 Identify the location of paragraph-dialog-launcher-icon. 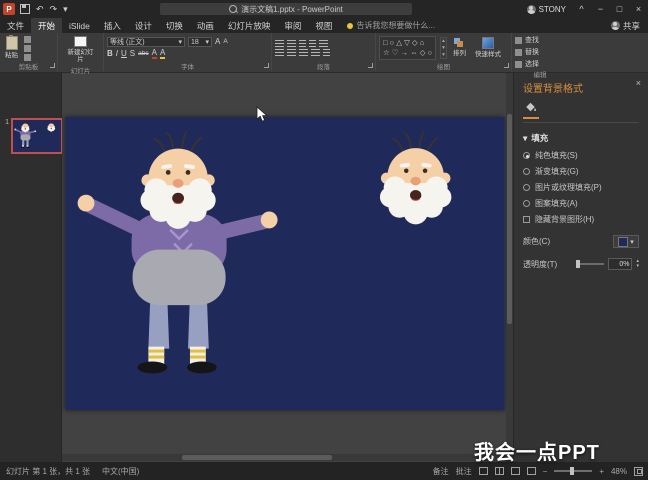
(370, 65).